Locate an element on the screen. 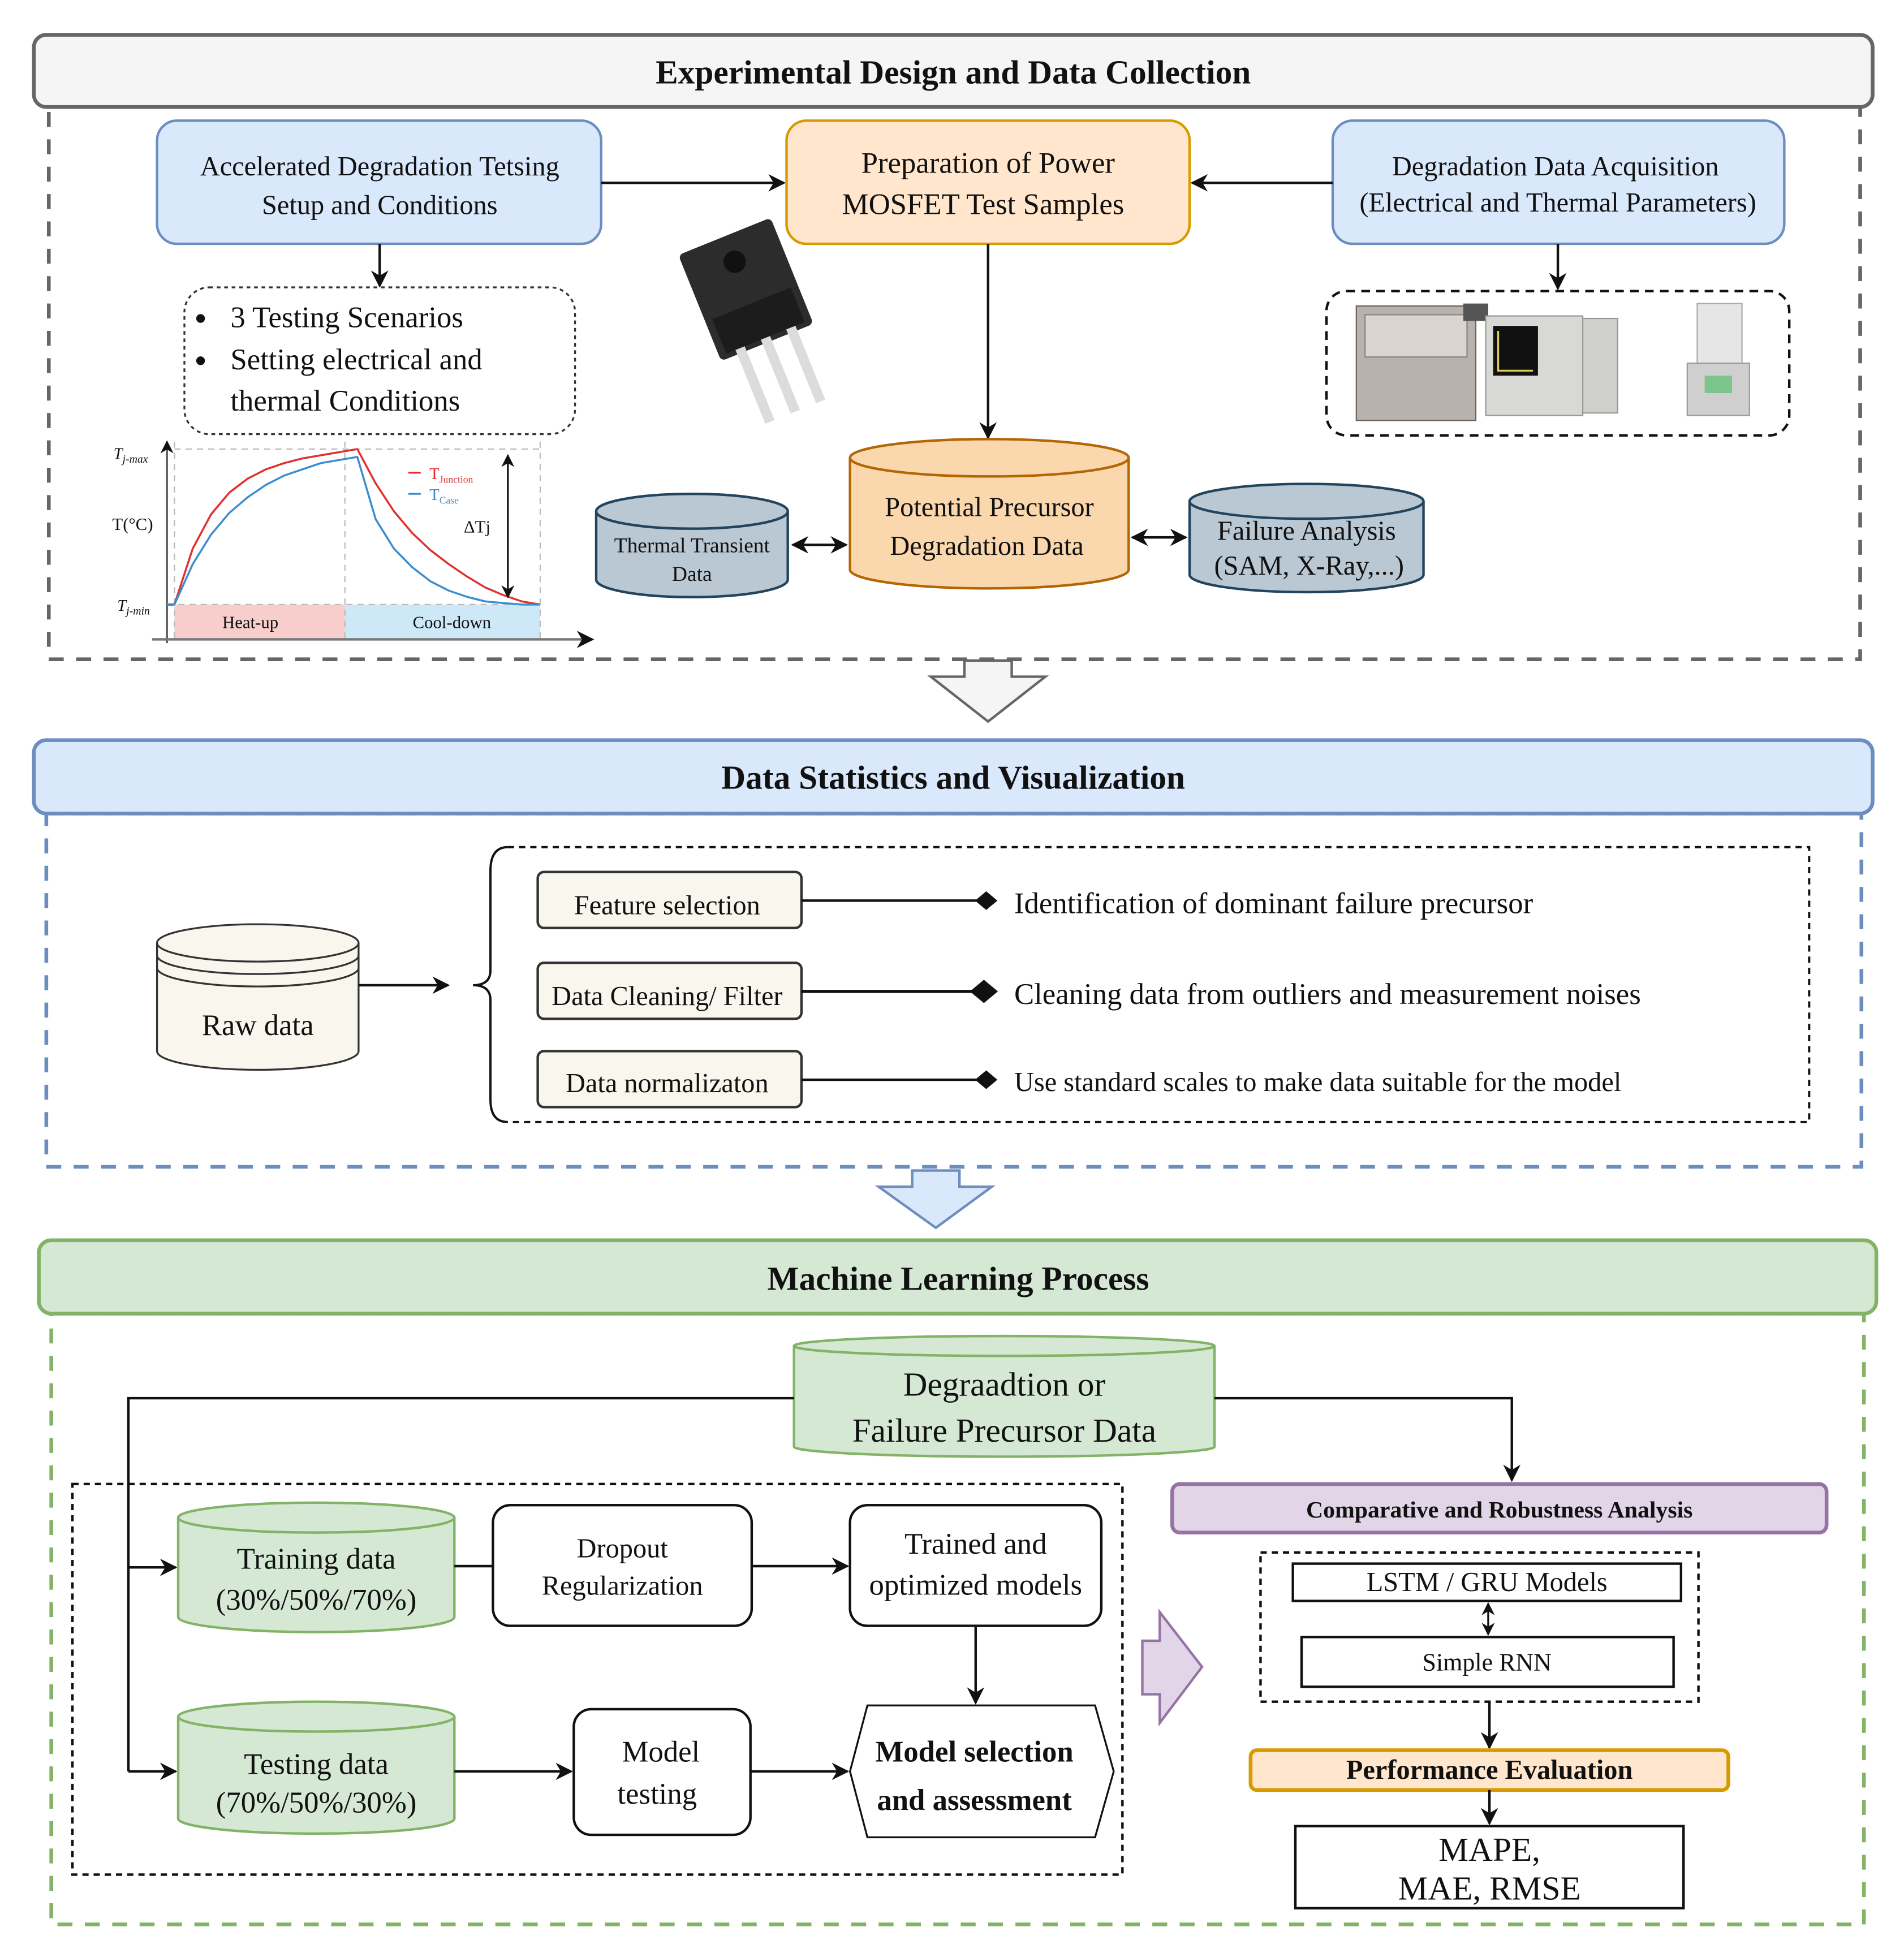 The image size is (1904, 1953). model-selection-box: Model selection and assessment is located at coordinates (981, 1771).